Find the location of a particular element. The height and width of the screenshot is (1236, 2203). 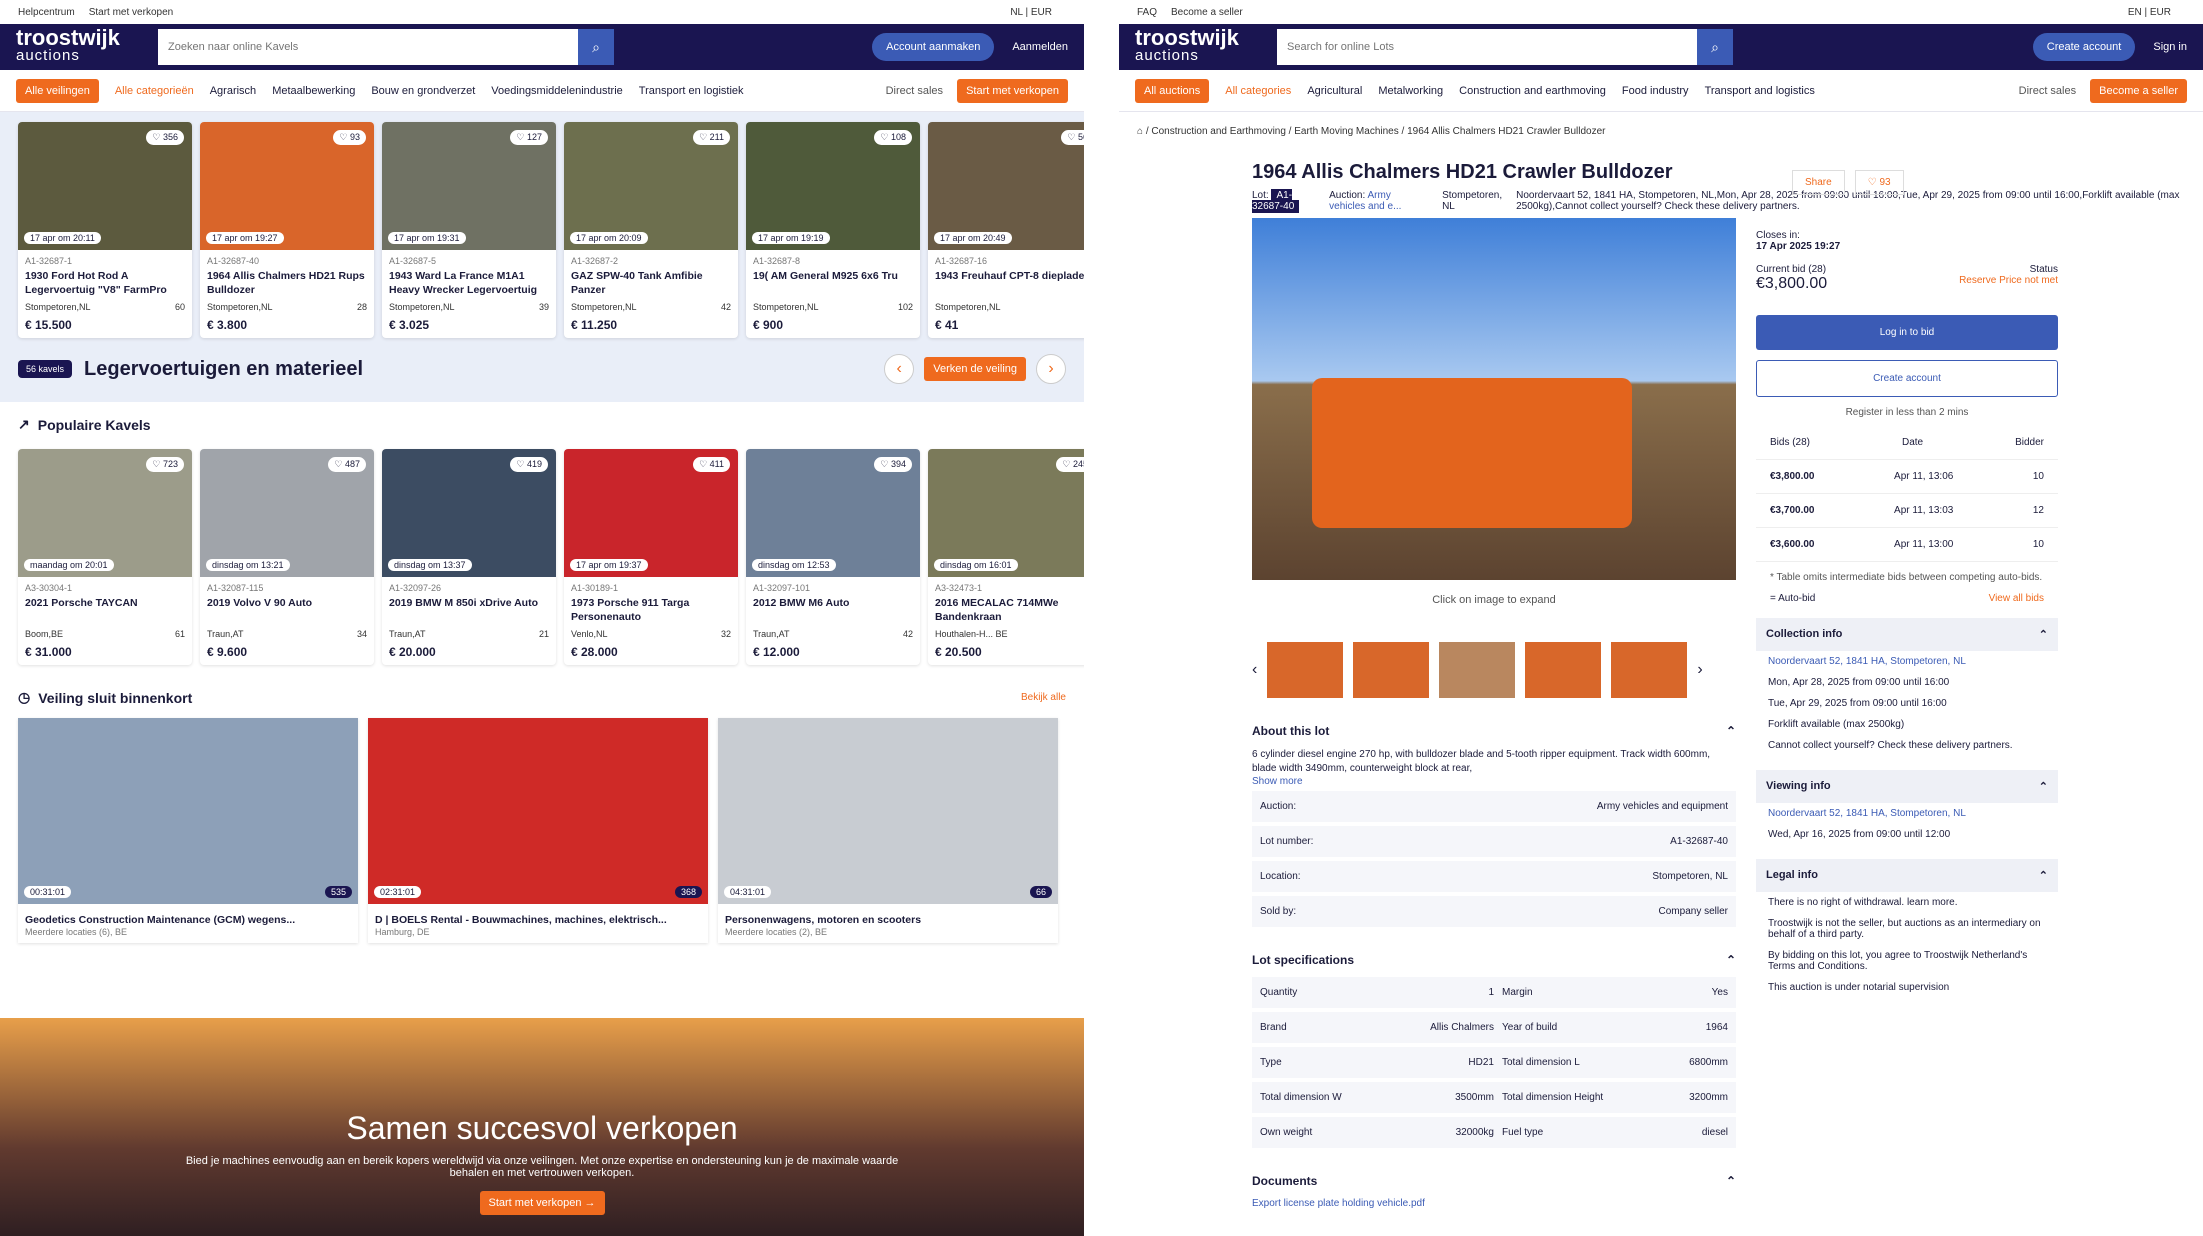

lot-image: ♡ 394 dinsdag om 12:53 is located at coordinates (833, 513).